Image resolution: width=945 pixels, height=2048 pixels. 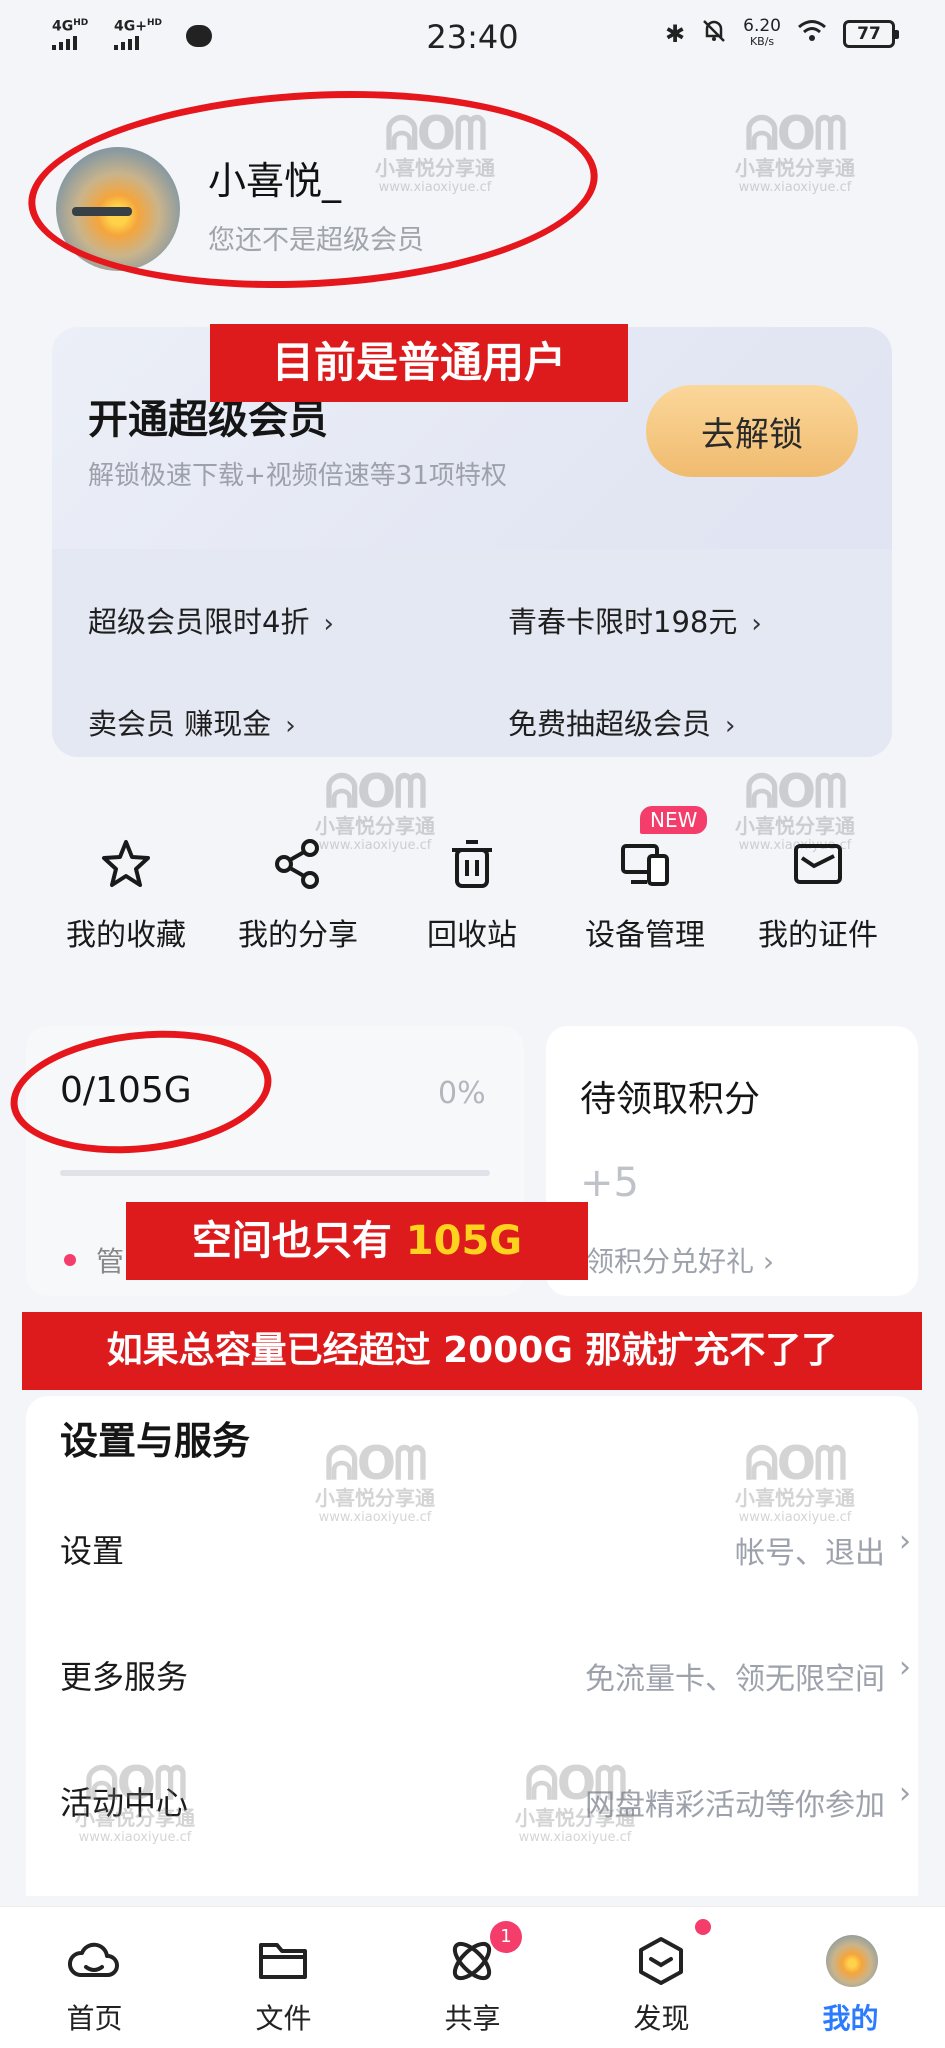 I want to click on watermark: ᕱOᗰ小喜悦分享通www.xiaoxiyue.cf, so click(x=795, y=150).